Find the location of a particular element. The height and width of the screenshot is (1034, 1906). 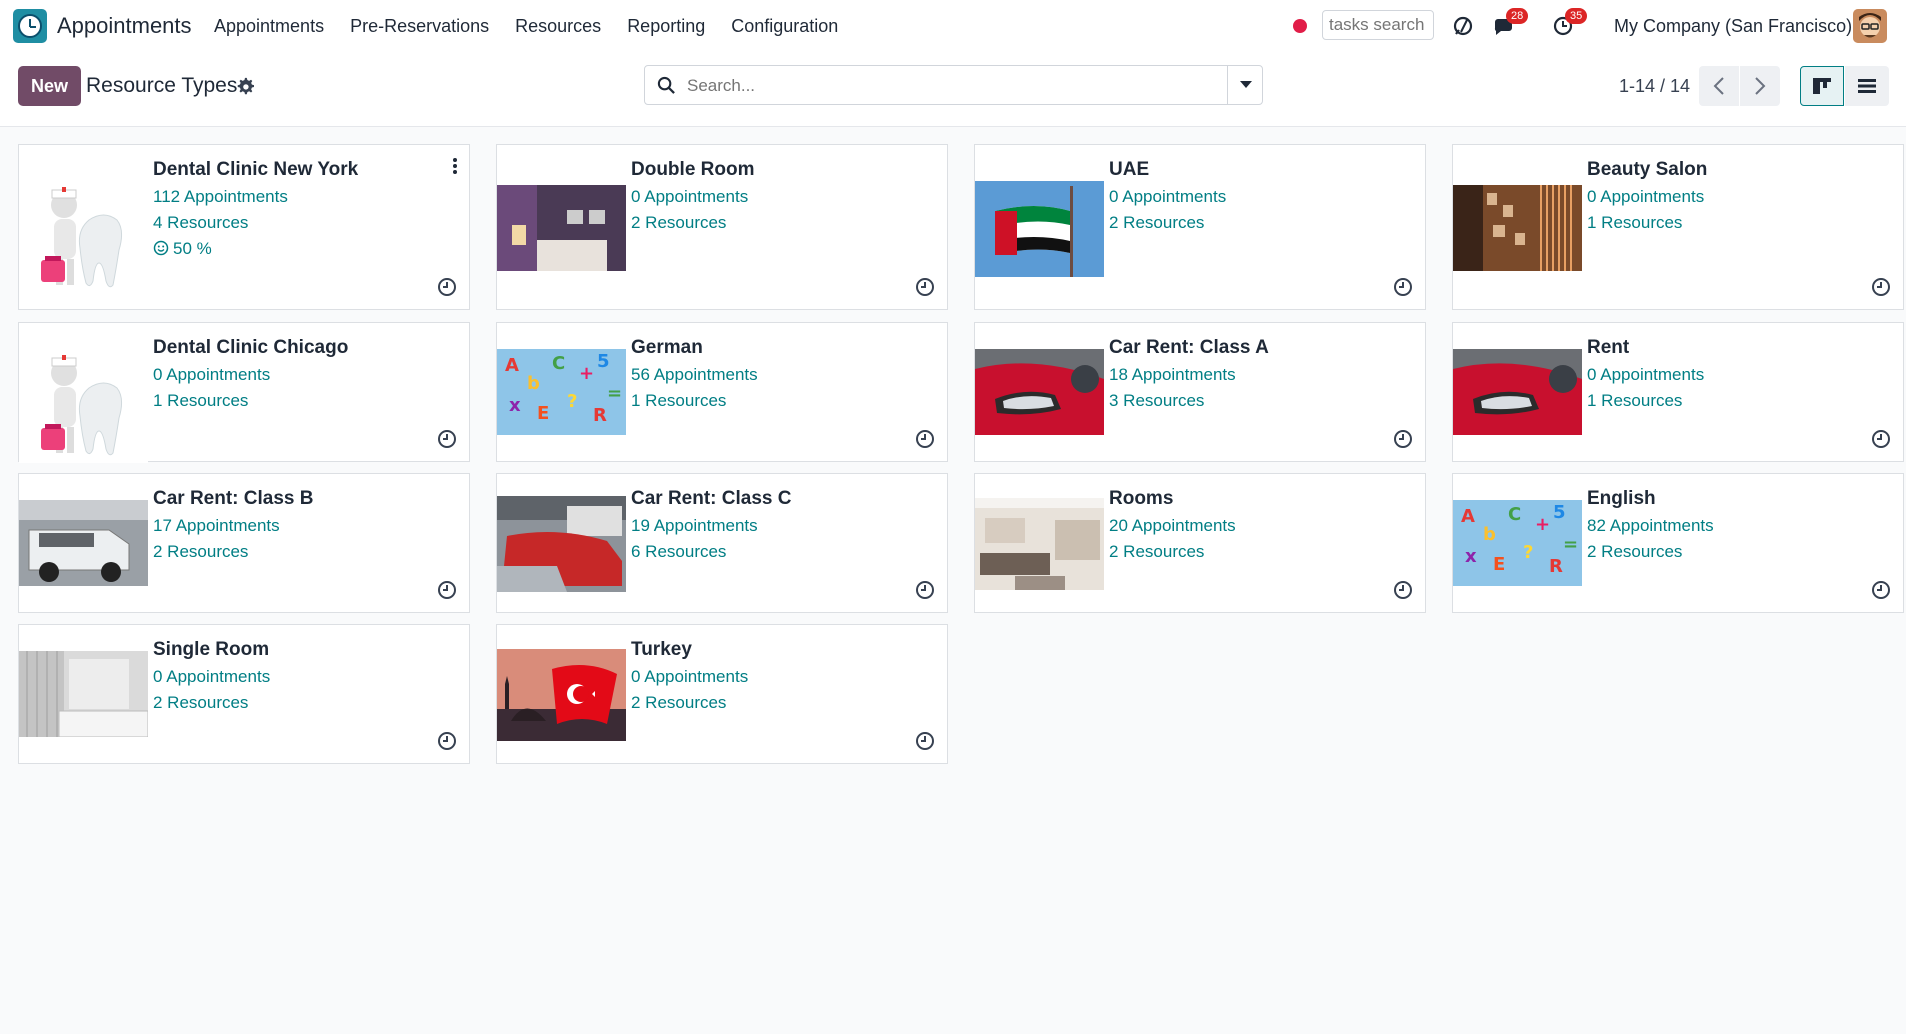

activities-count-badge: 35 is located at coordinates (1576, 16).